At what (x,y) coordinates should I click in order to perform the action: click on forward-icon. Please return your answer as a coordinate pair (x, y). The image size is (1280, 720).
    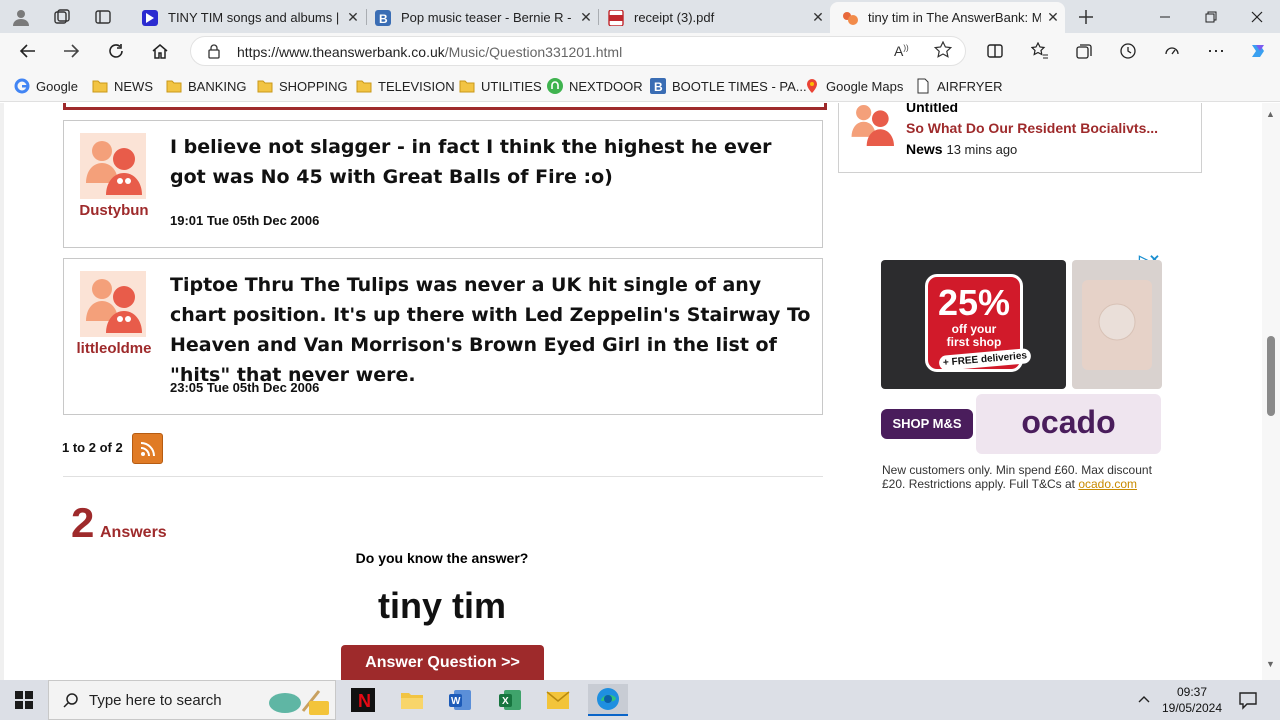
    Looking at the image, I should click on (71, 51).